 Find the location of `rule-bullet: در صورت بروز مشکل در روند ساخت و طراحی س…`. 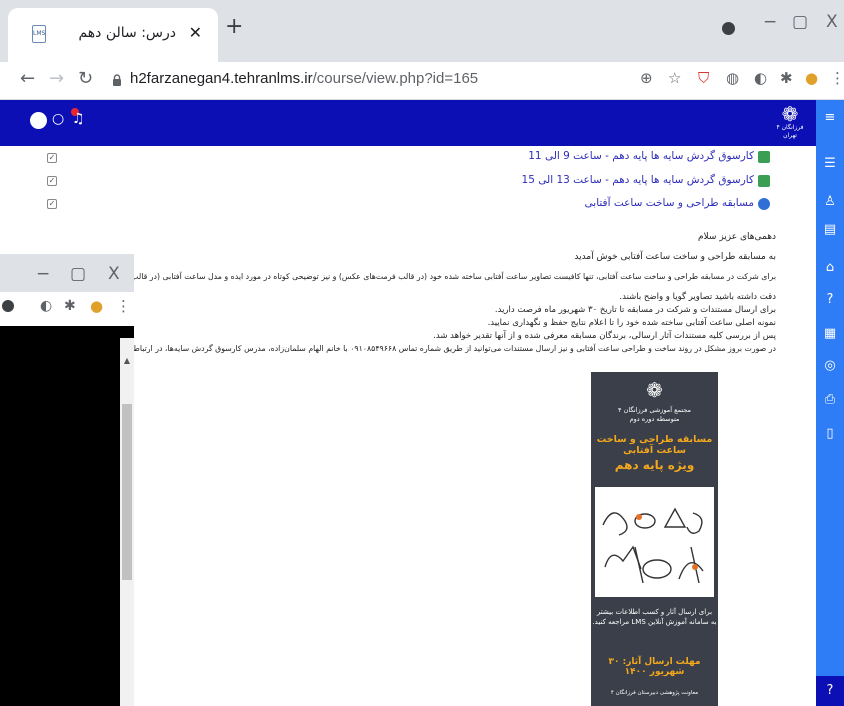

rule-bullet: در صورت بروز مشکل در روند ساخت و طراحی س… is located at coordinates (443, 348).